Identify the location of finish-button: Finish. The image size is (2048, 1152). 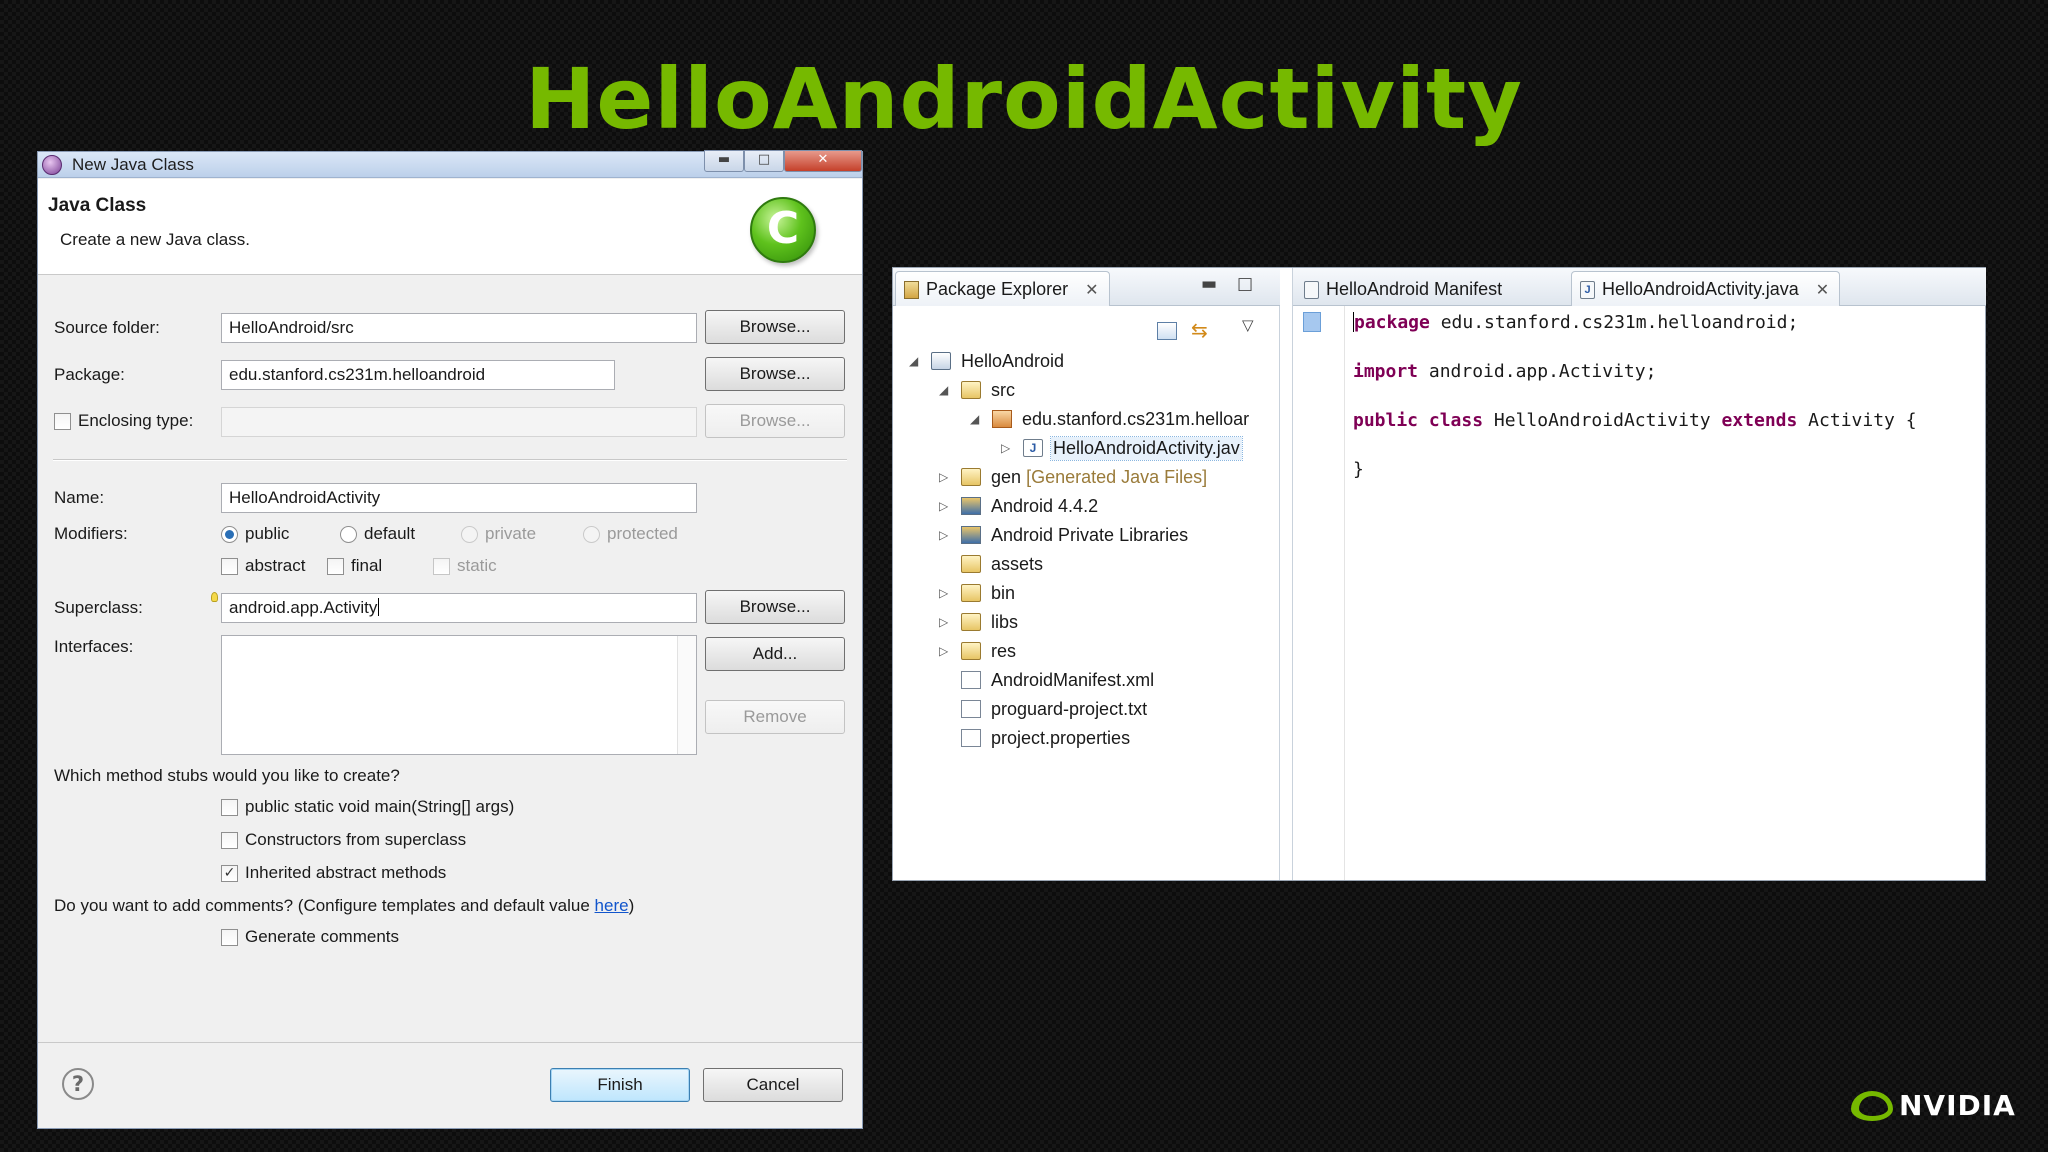
(620, 1085).